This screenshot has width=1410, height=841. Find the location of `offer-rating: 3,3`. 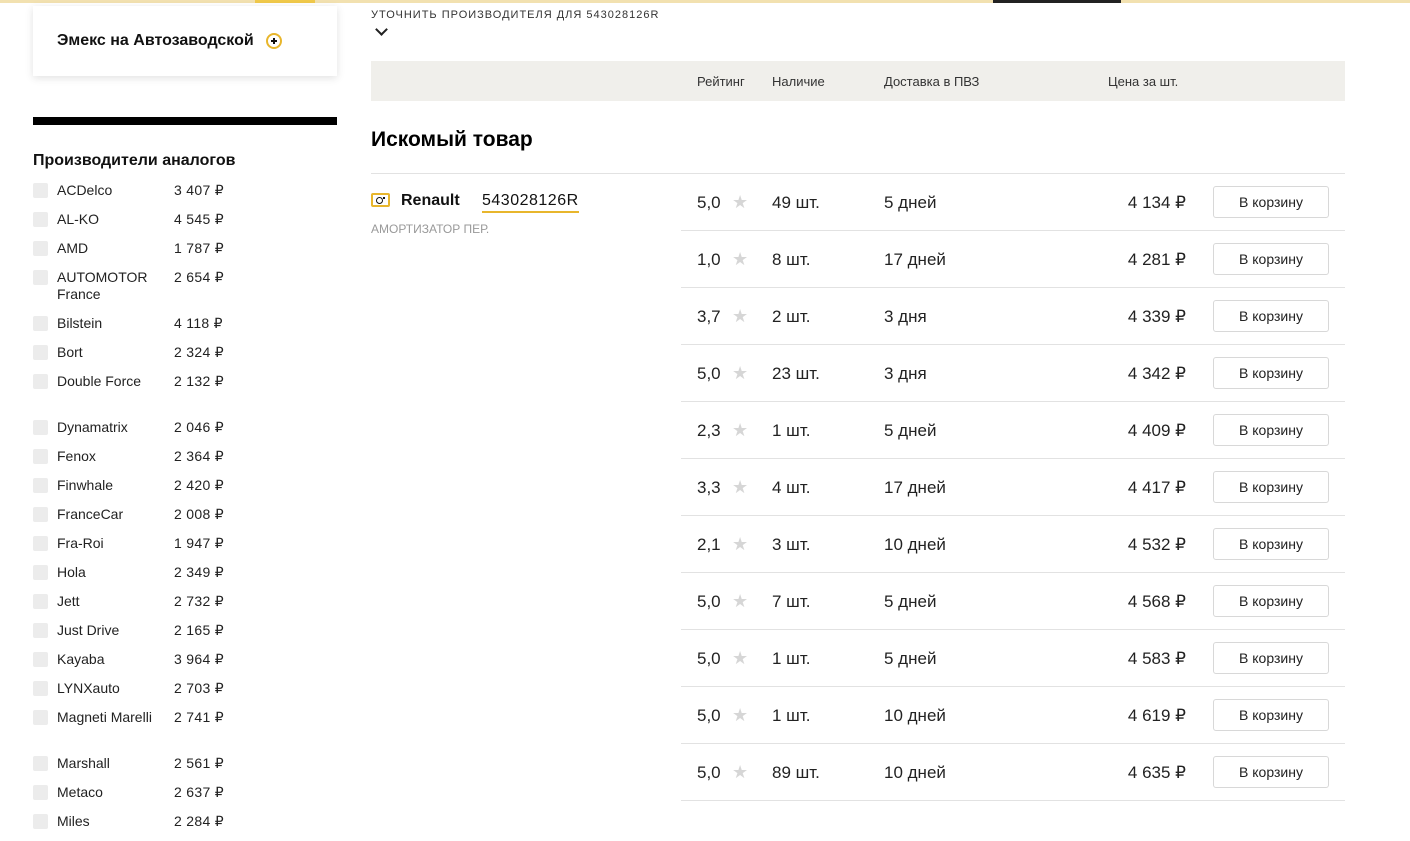

offer-rating: 3,3 is located at coordinates (709, 487).